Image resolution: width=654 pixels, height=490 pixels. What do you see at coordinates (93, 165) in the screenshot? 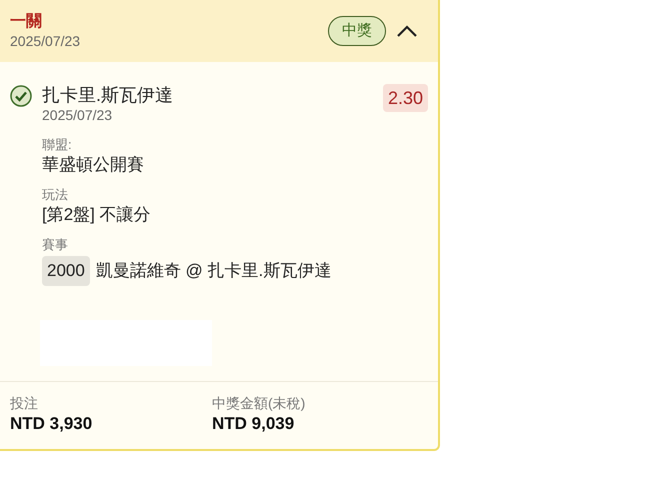
I see `field-value: 華盛頓公開賽` at bounding box center [93, 165].